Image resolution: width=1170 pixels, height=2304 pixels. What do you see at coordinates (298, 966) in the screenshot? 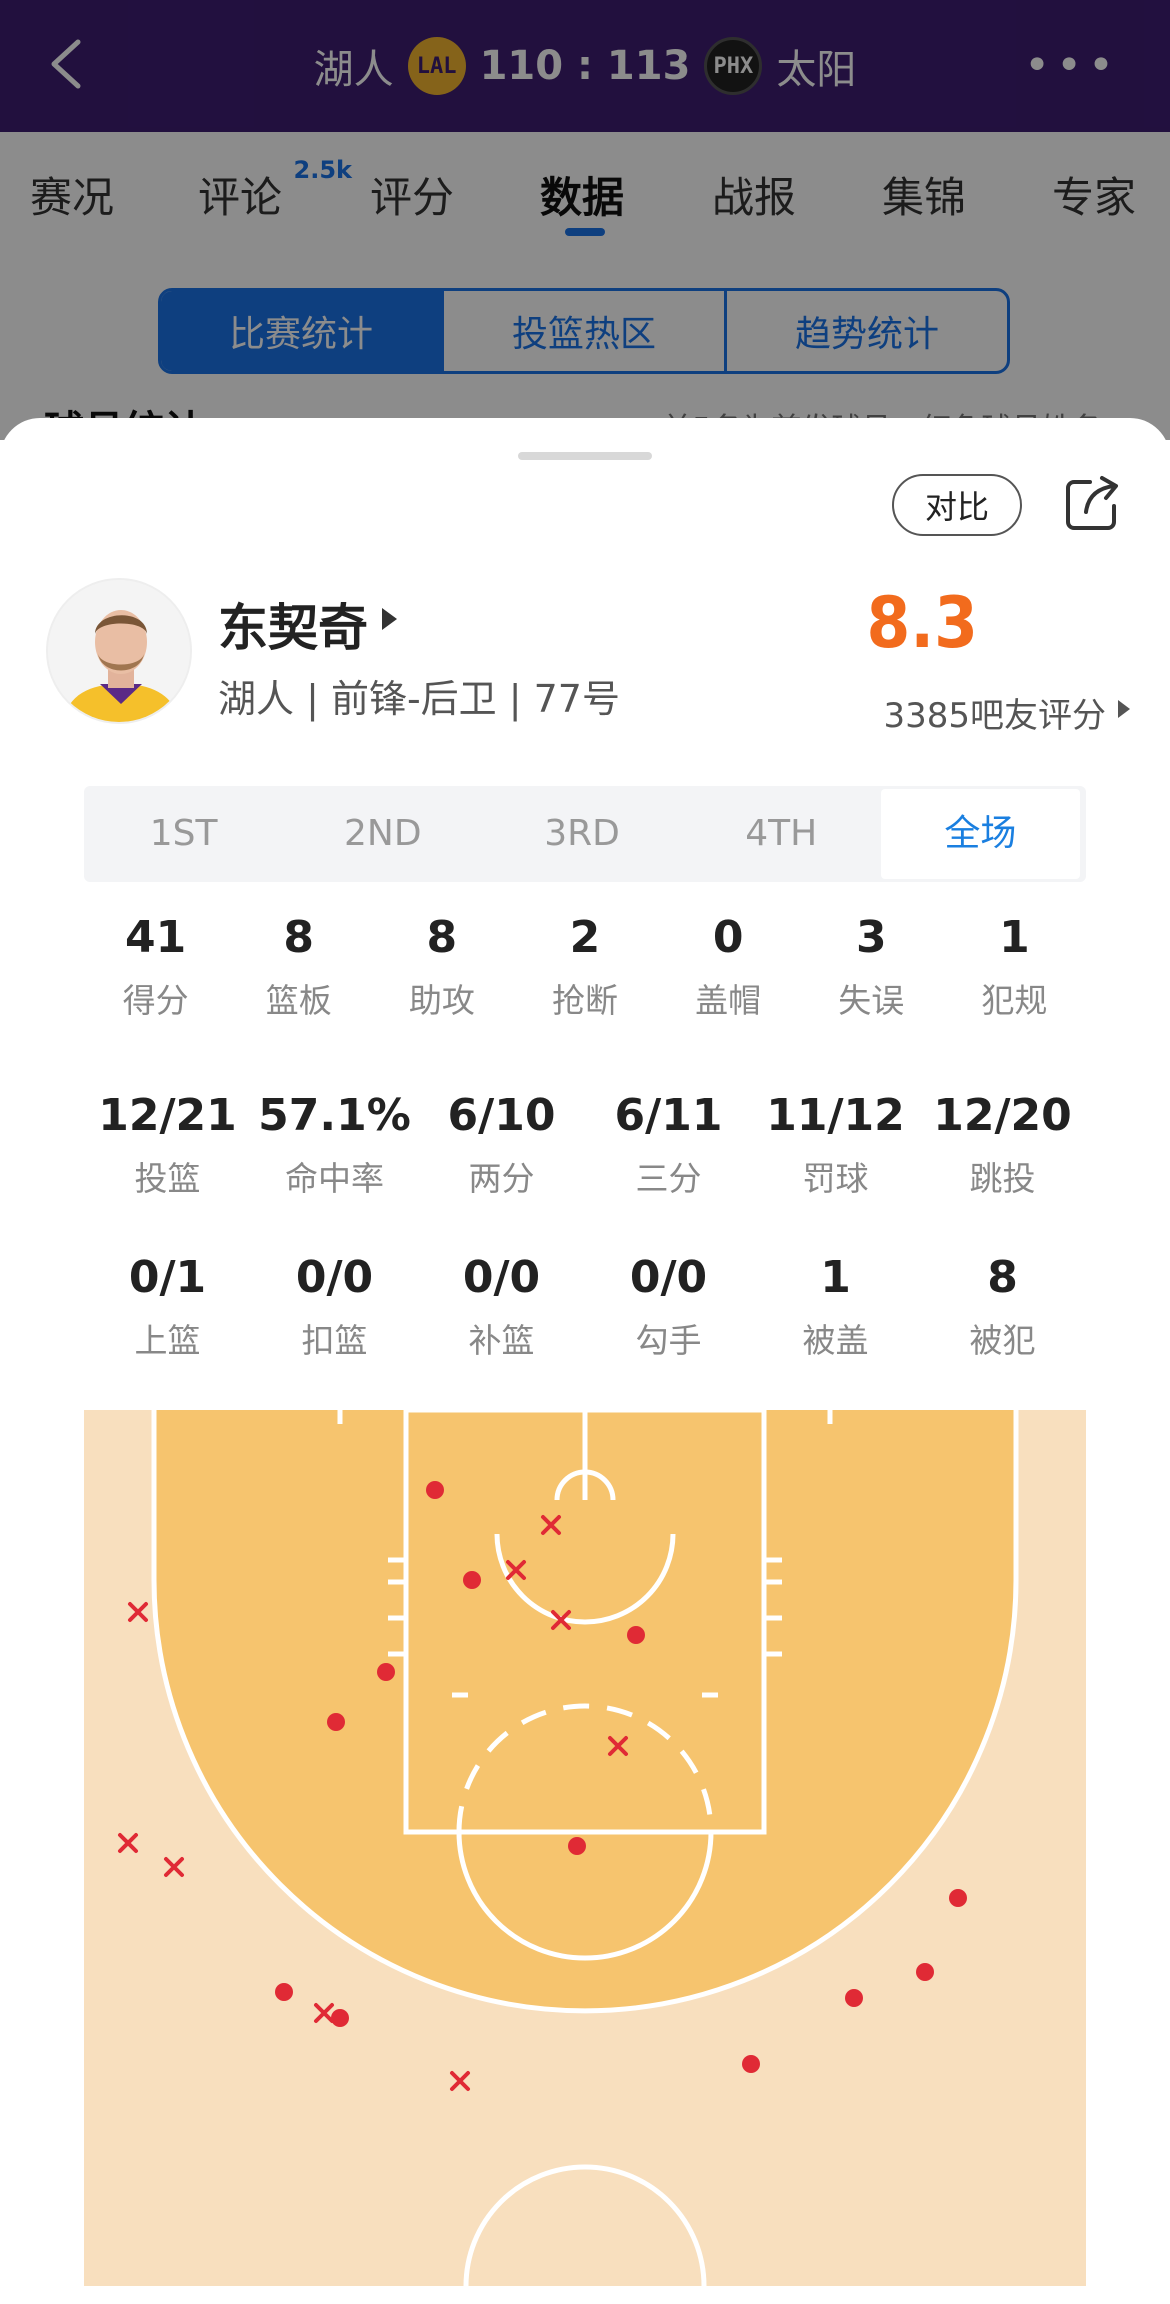
I see `stat-rebounds: 8 篮板` at bounding box center [298, 966].